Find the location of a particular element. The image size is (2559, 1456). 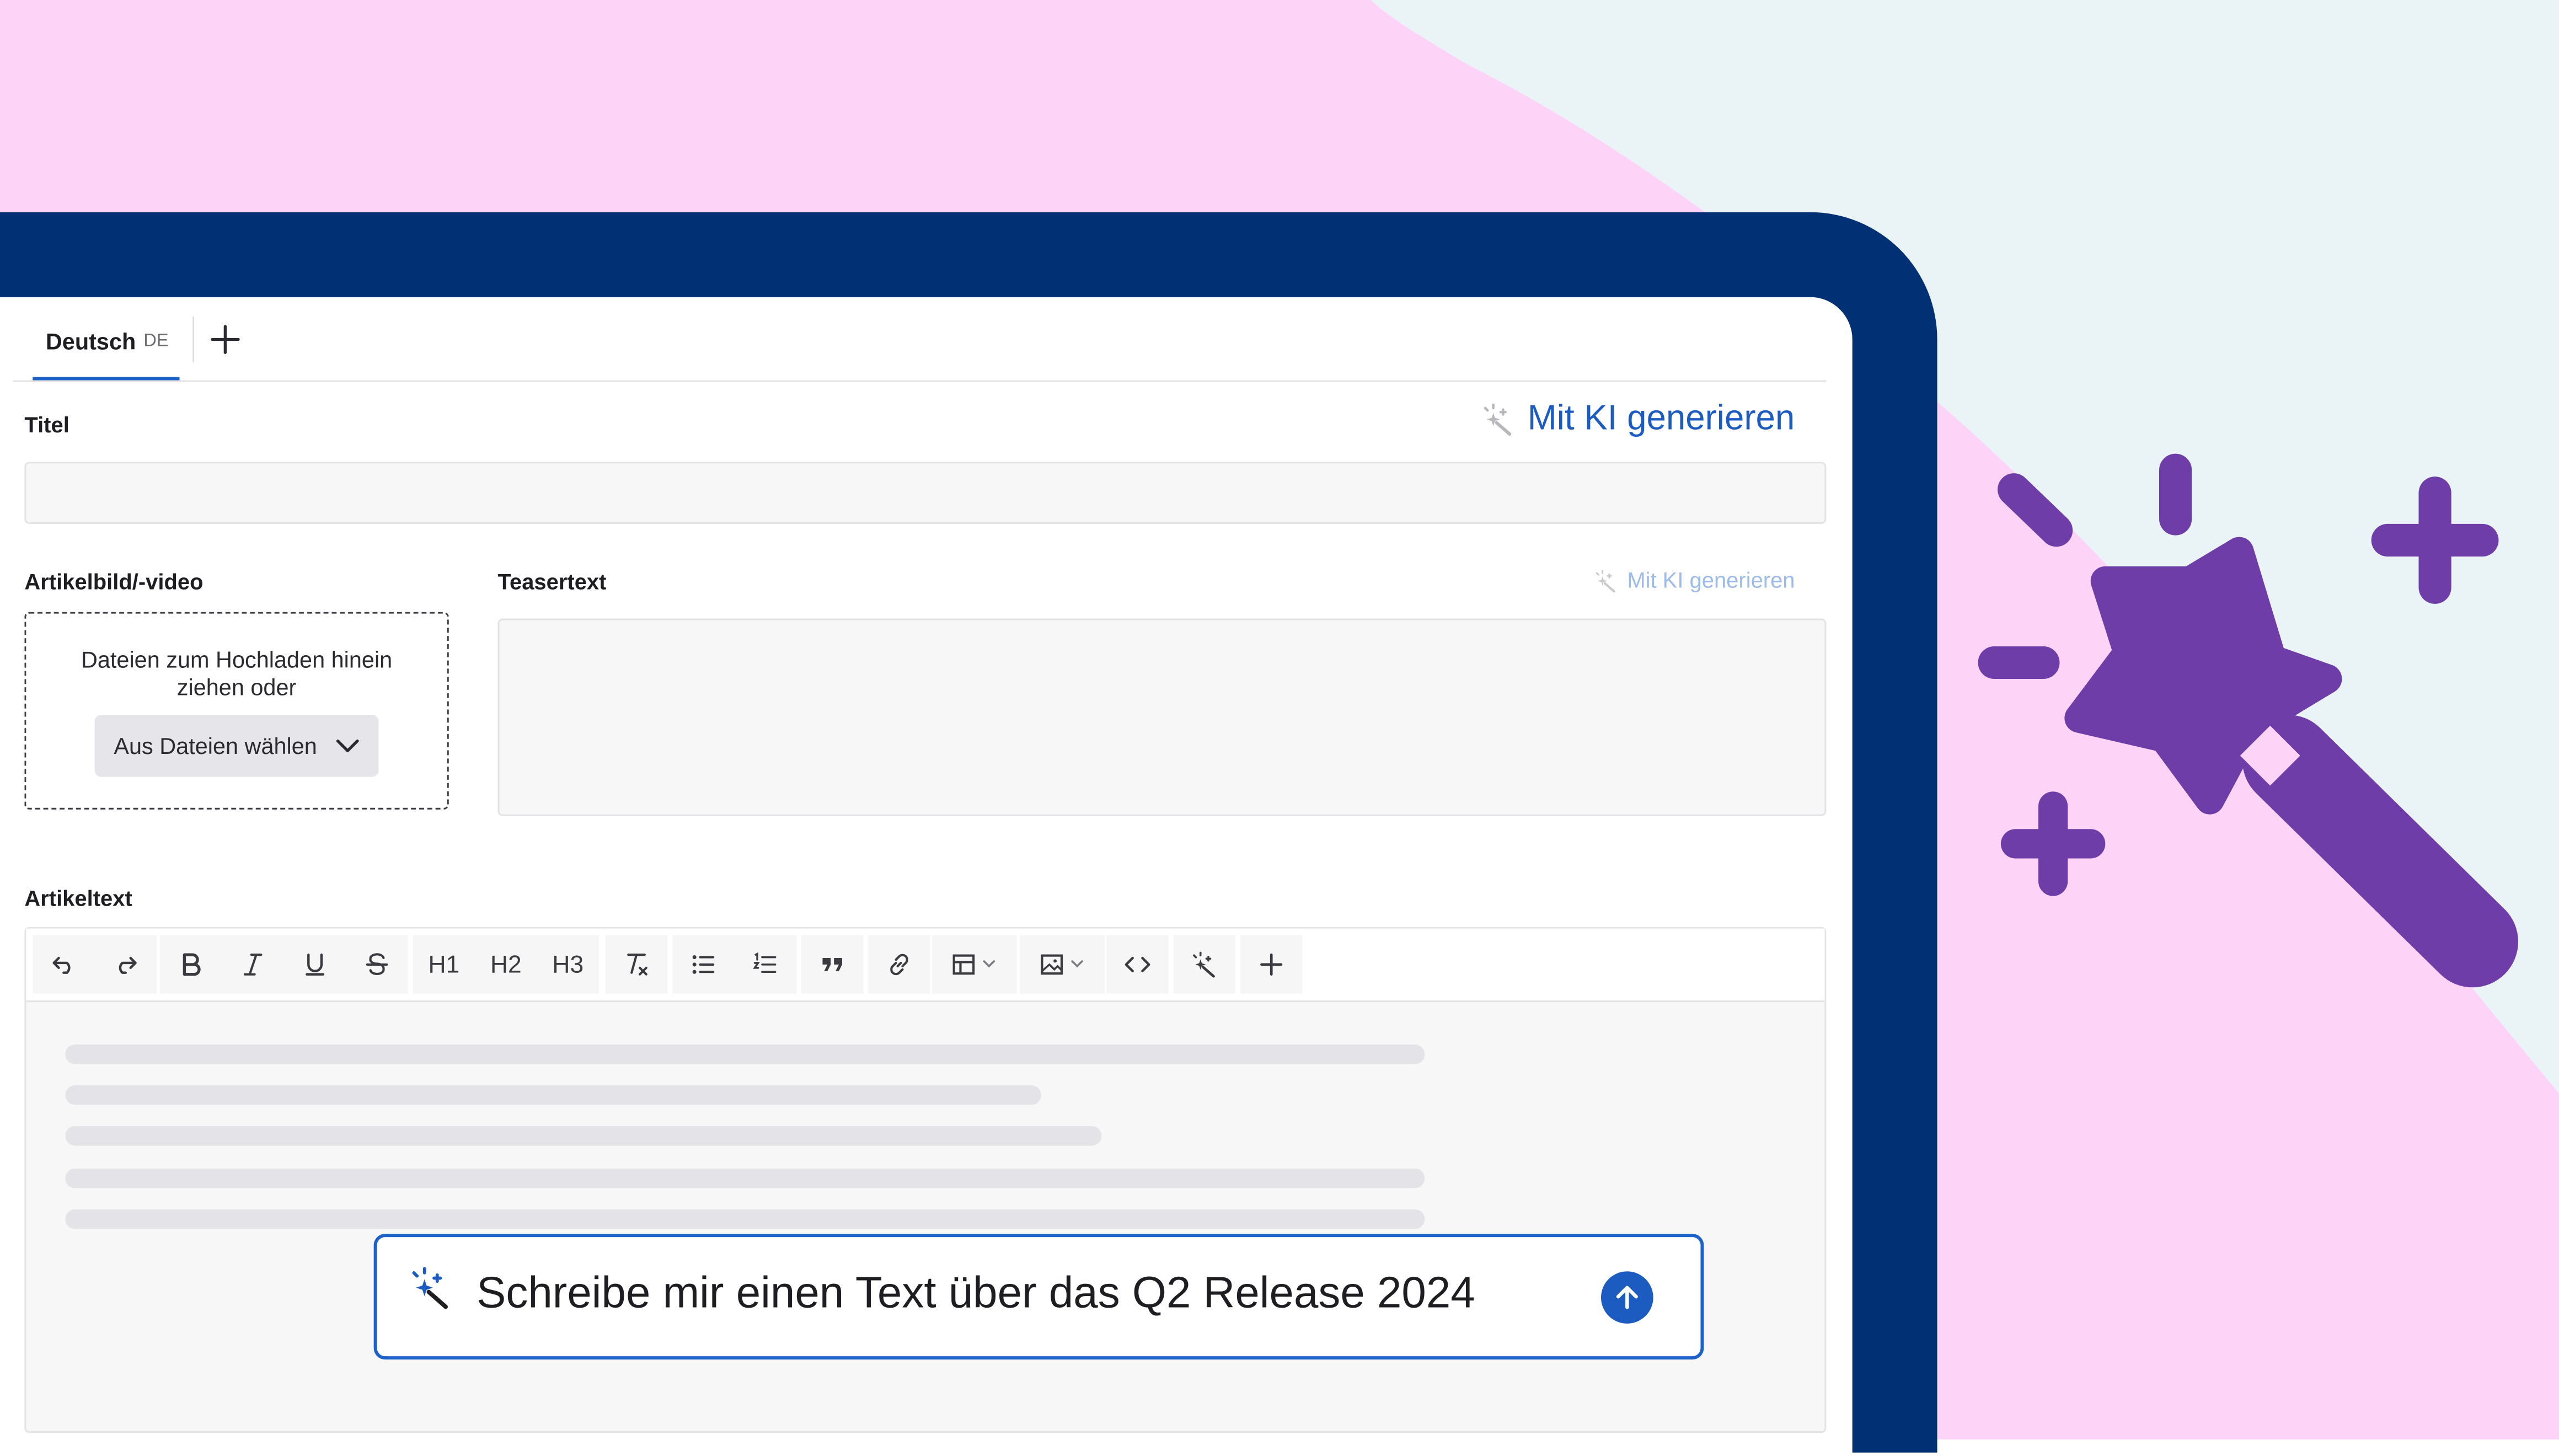

bullet-list-button is located at coordinates (704, 964).